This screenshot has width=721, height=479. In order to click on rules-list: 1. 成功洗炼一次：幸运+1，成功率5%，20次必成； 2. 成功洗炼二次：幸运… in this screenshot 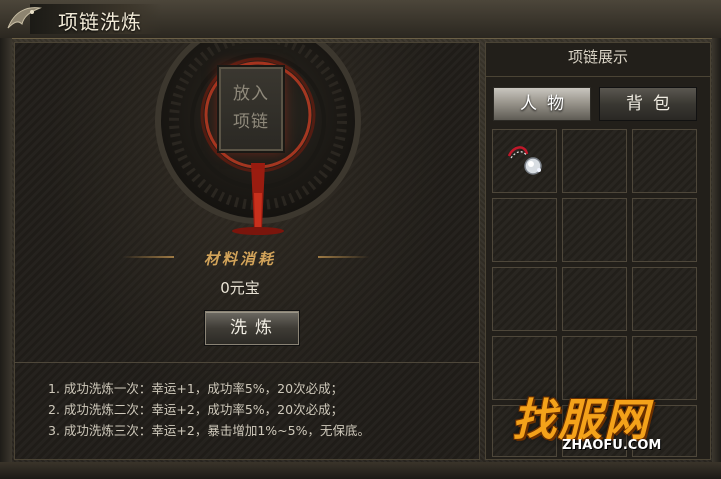, I will do `click(263, 409)`.